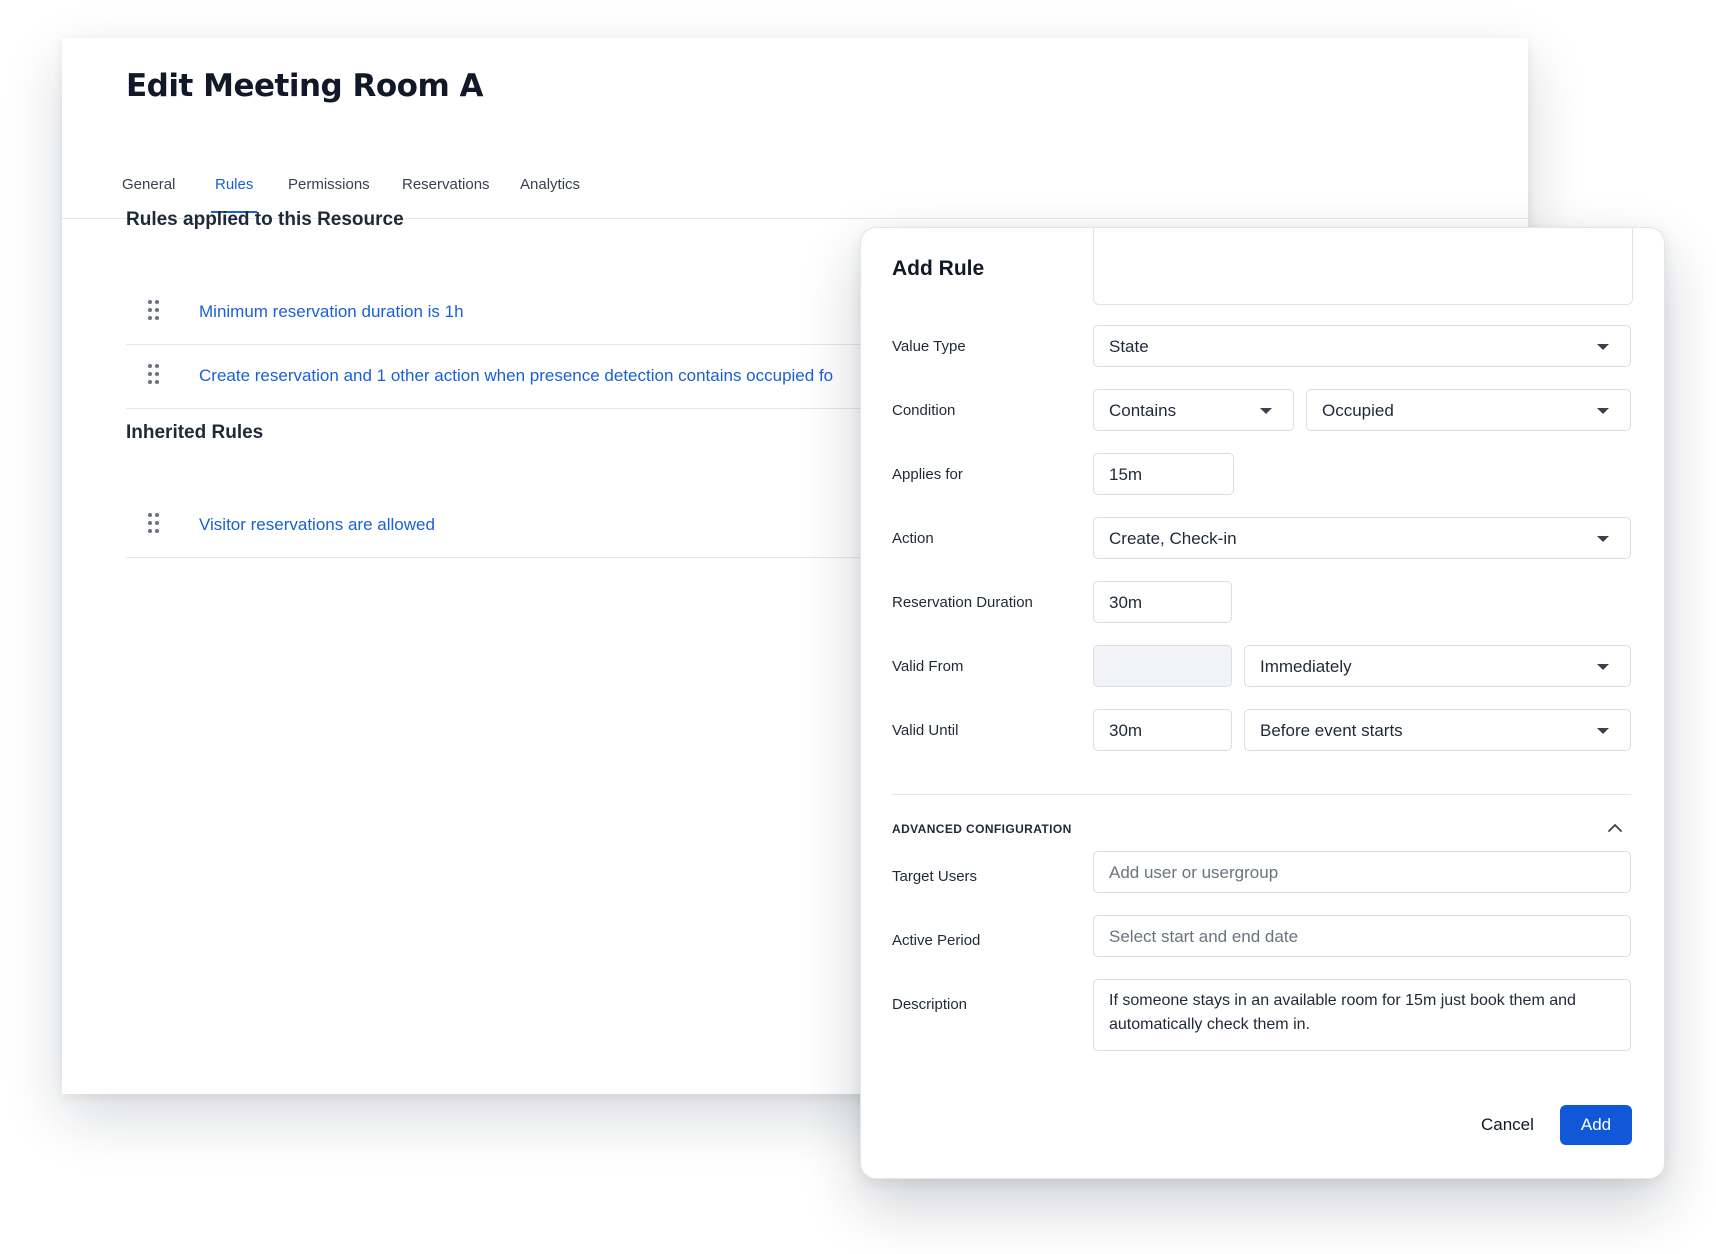 This screenshot has height=1254, width=1716. Describe the element at coordinates (924, 410) in the screenshot. I see `condition-label: Condition` at that location.